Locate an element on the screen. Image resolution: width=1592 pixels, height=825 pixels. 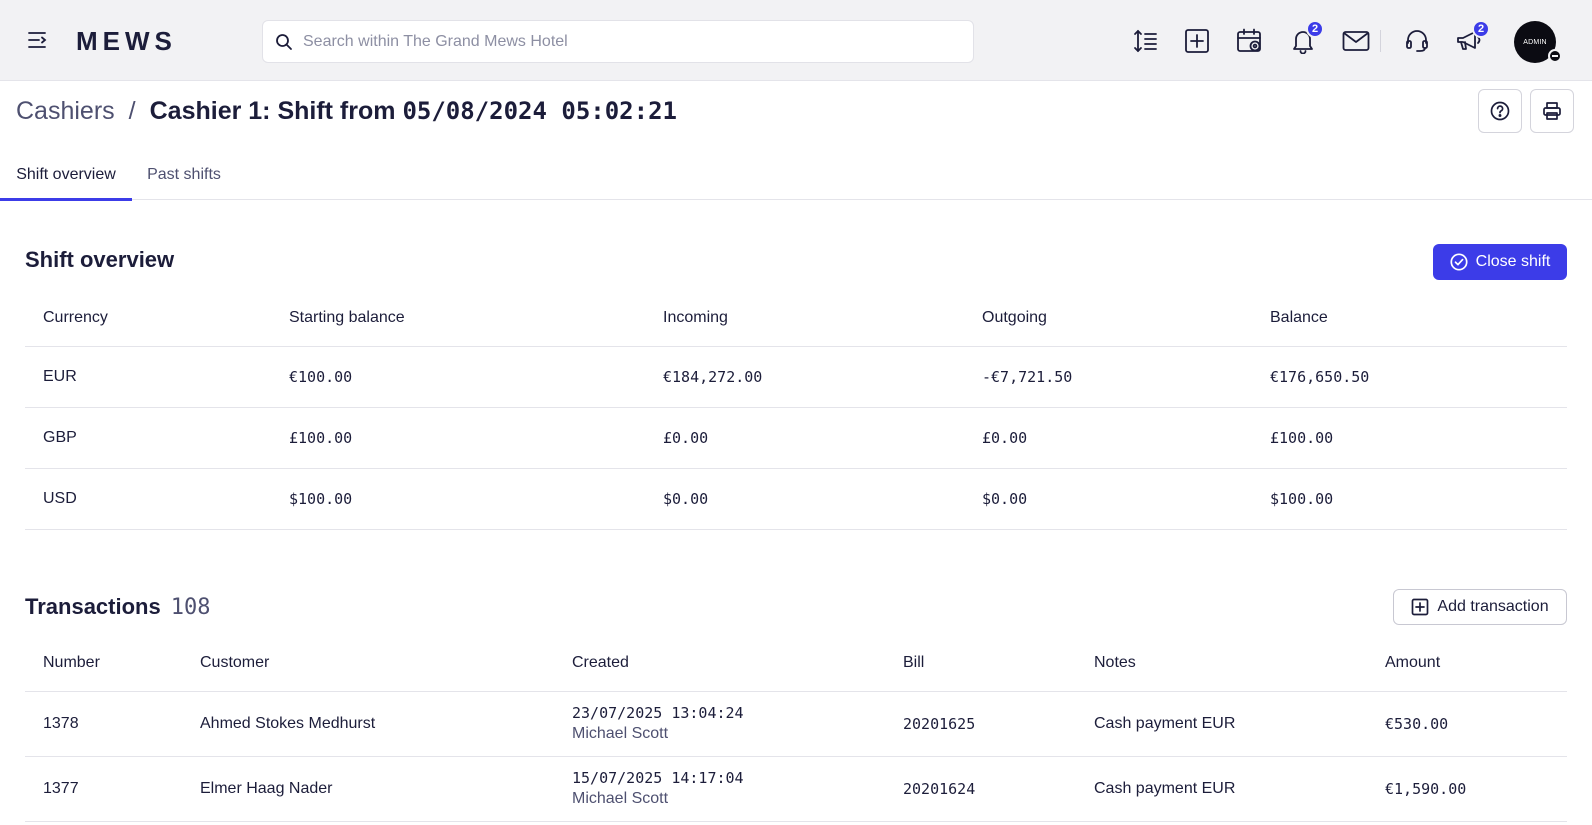
calendar-view-icon is located at coordinates (1249, 40).